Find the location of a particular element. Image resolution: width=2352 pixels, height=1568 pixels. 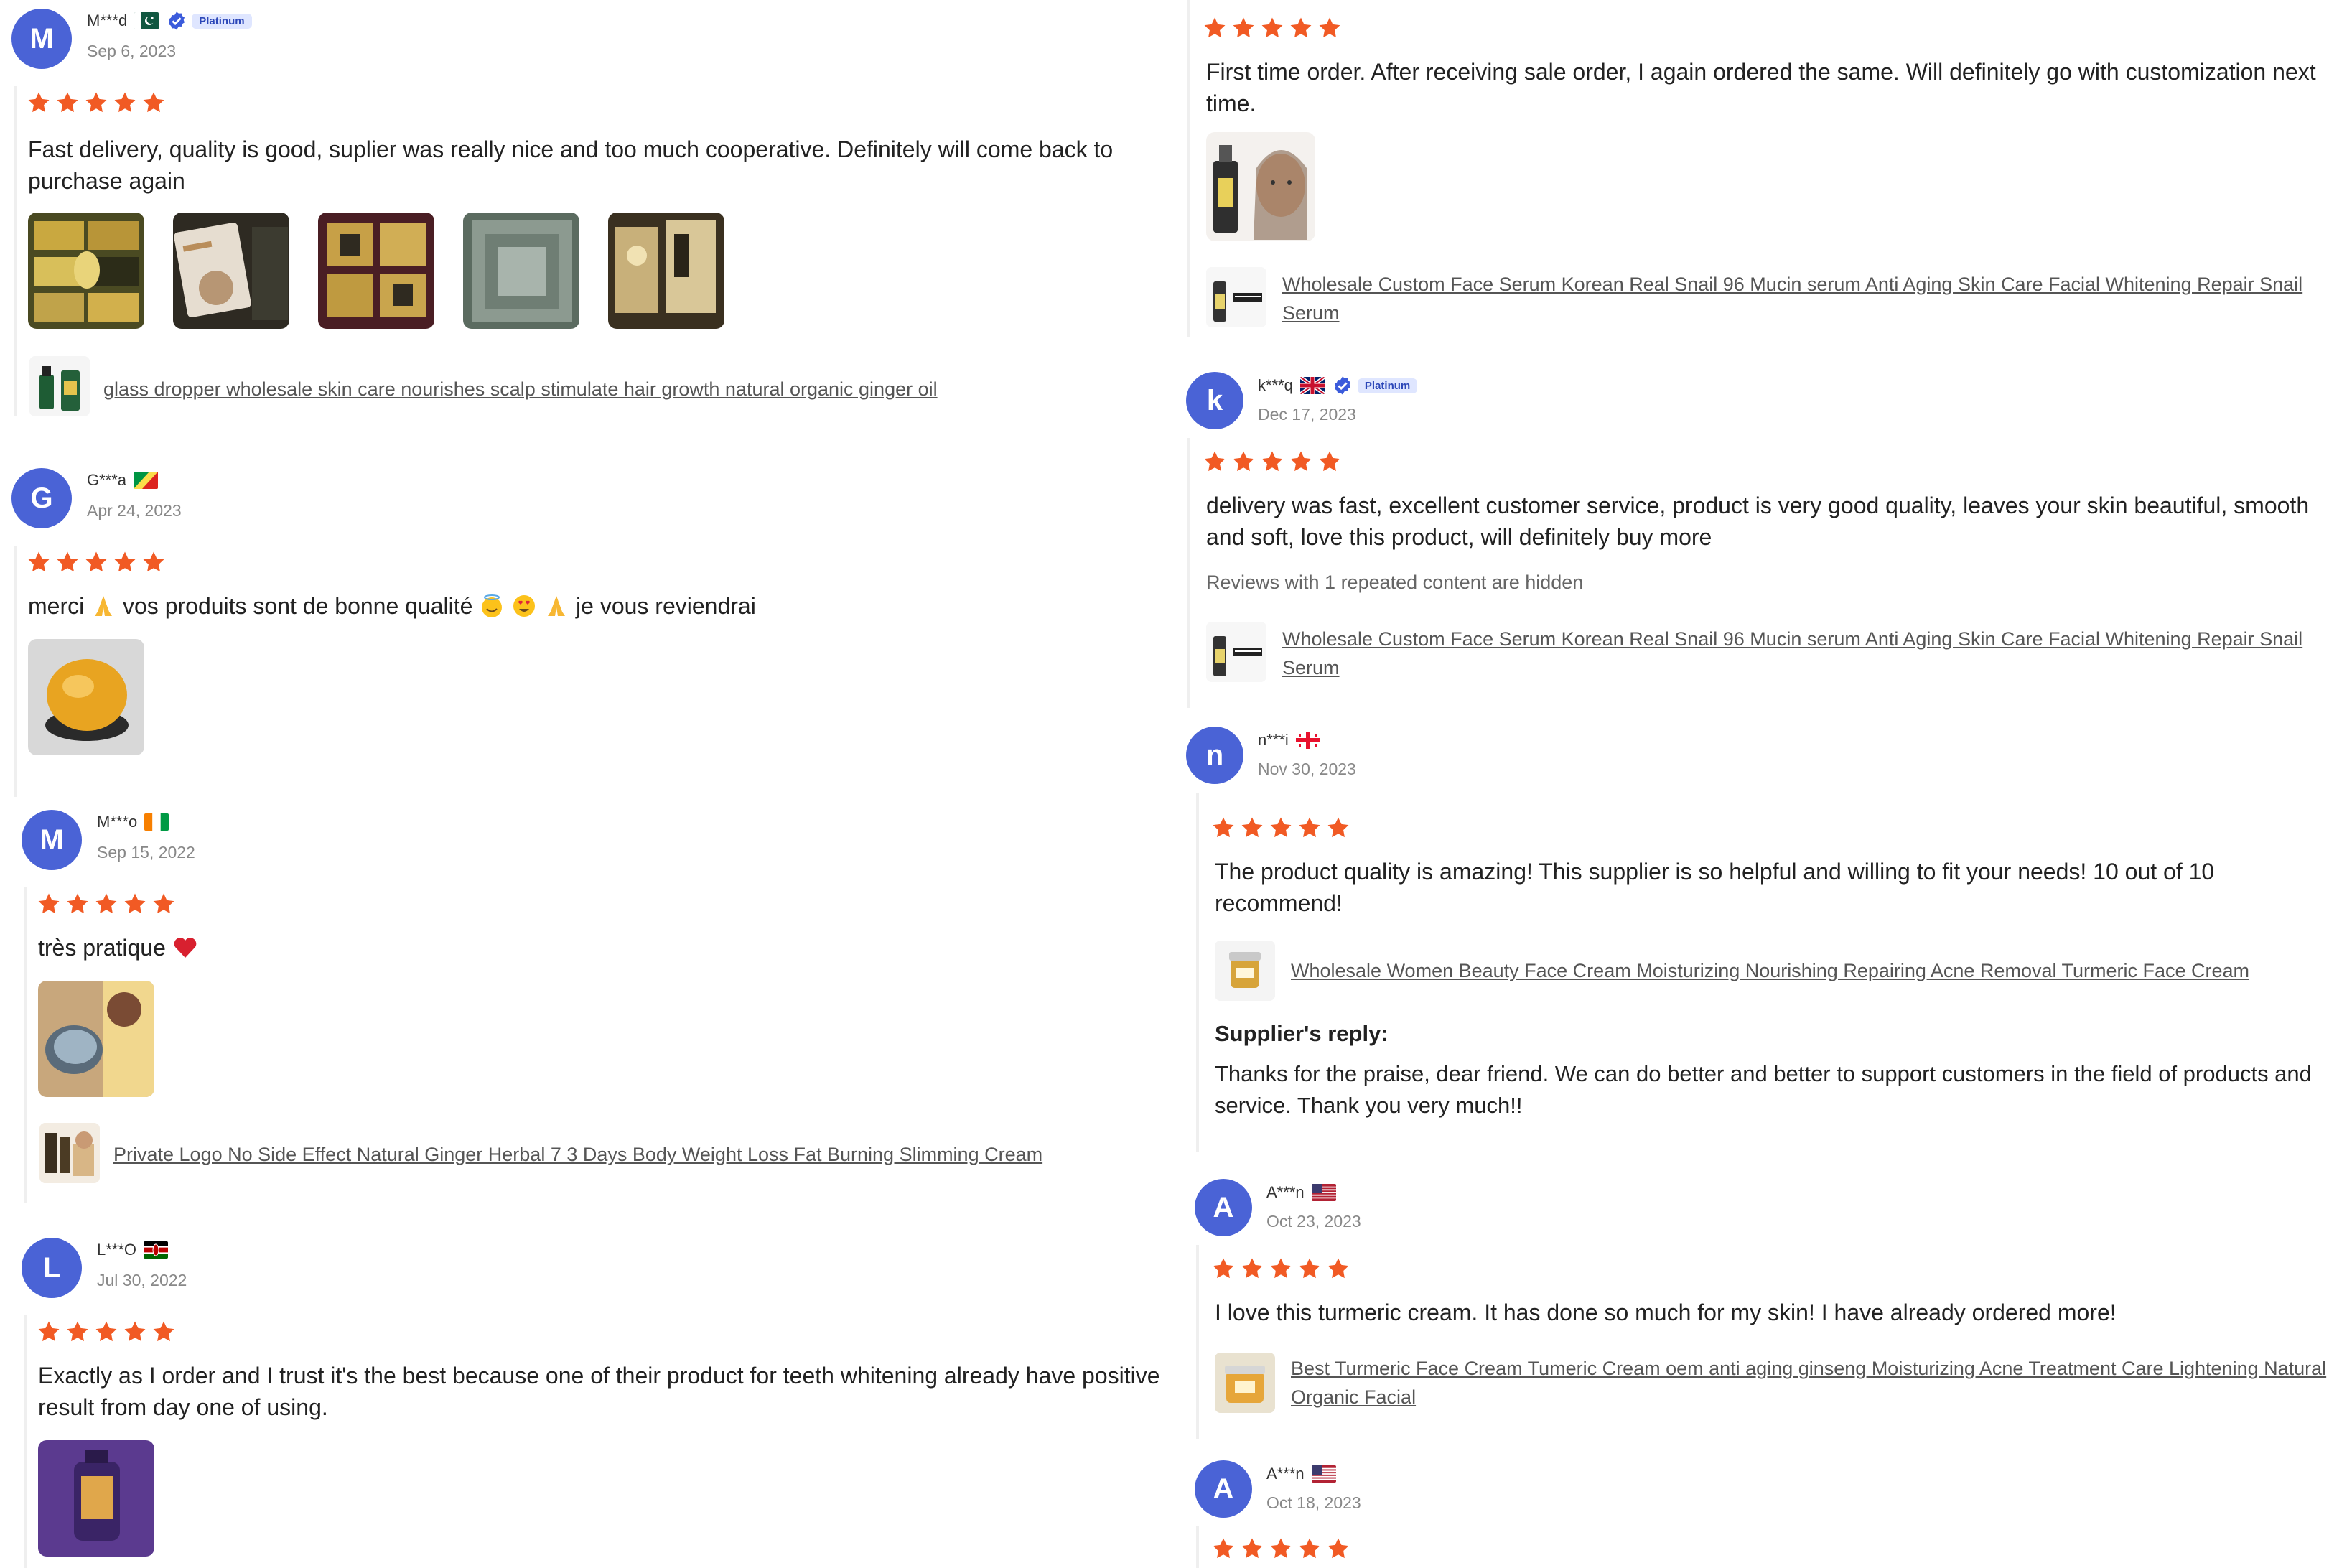

review-date: Jul 30, 2022 is located at coordinates (142, 1280).